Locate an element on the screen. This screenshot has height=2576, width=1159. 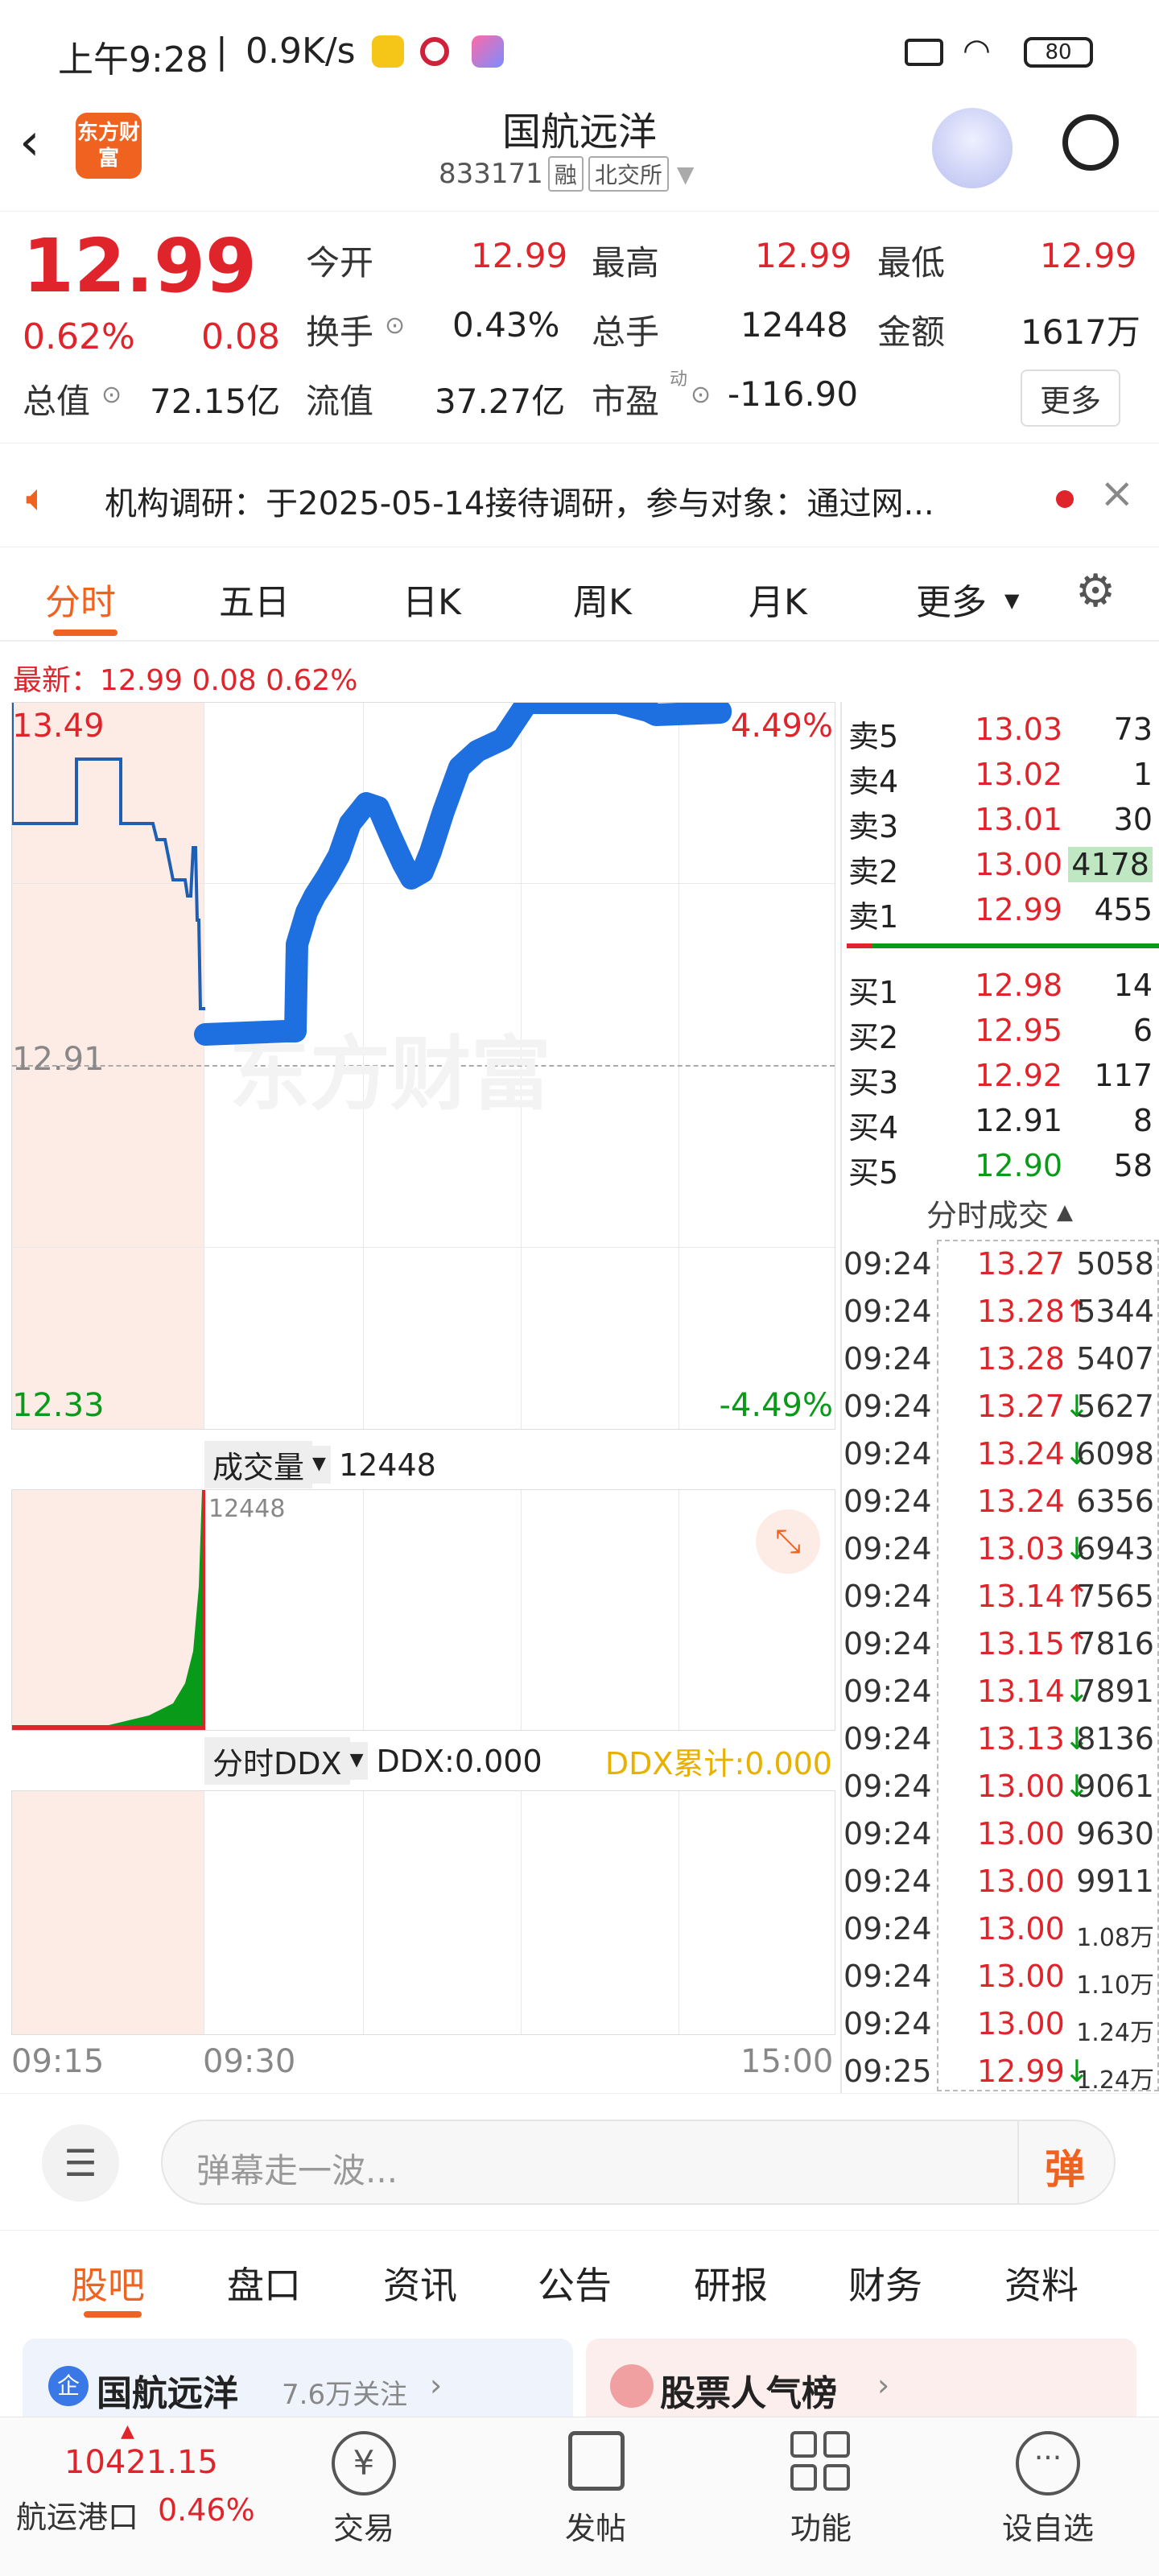
buy-order-row: 买4 12.91 8 is located at coordinates (1001, 1122).